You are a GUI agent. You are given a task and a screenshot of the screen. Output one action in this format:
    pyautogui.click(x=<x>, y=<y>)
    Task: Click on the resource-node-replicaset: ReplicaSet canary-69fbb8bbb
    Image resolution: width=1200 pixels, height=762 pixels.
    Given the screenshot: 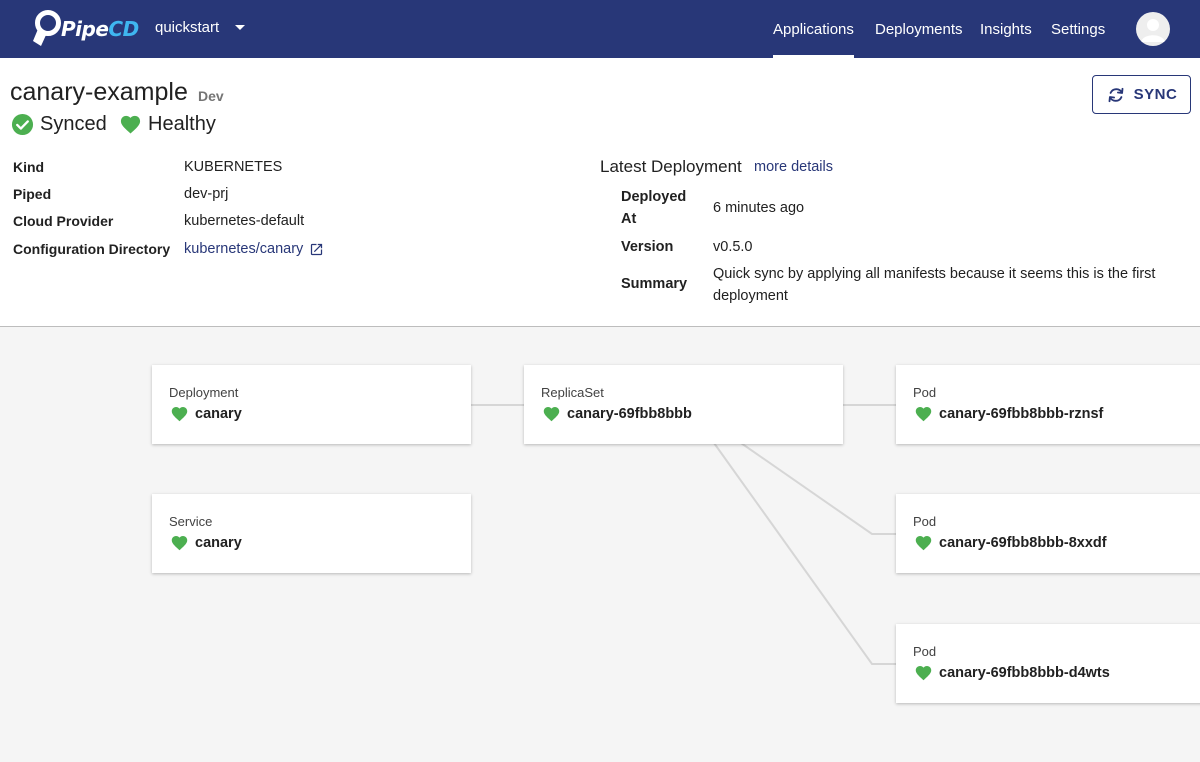 What is the action you would take?
    pyautogui.click(x=683, y=404)
    